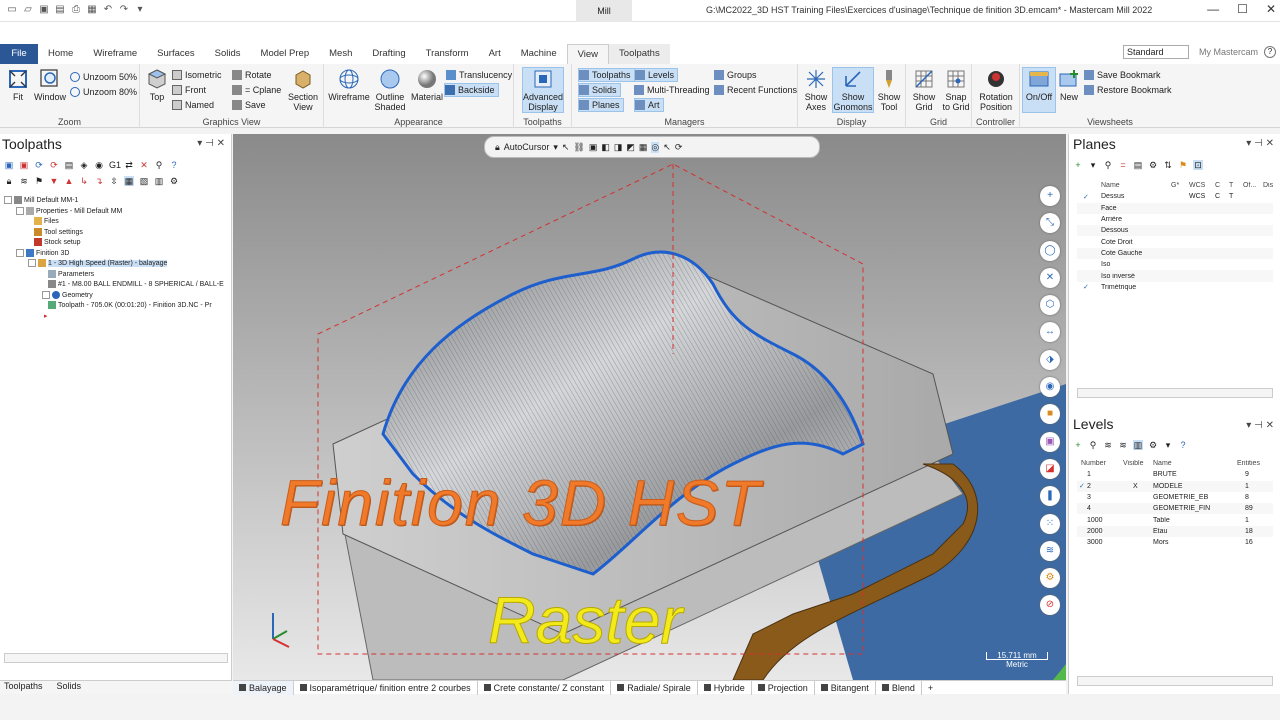 The image size is (1280, 720). I want to click on toggle-display-icon: ≋, so click(24, 181).